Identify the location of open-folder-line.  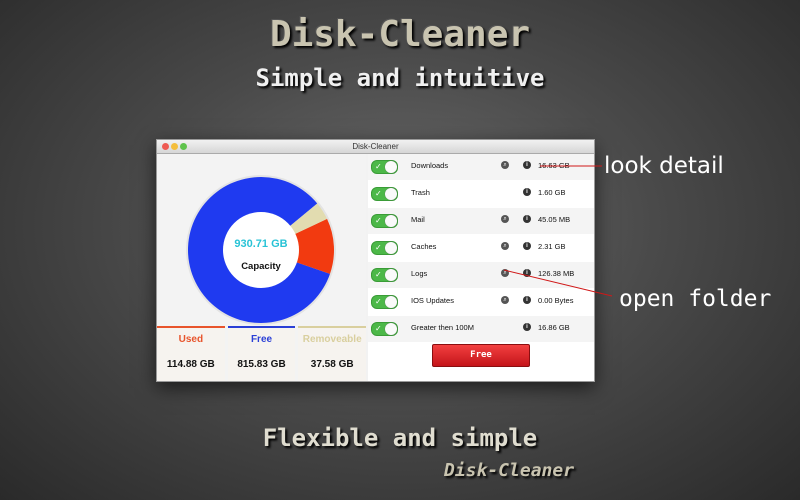
(558, 283).